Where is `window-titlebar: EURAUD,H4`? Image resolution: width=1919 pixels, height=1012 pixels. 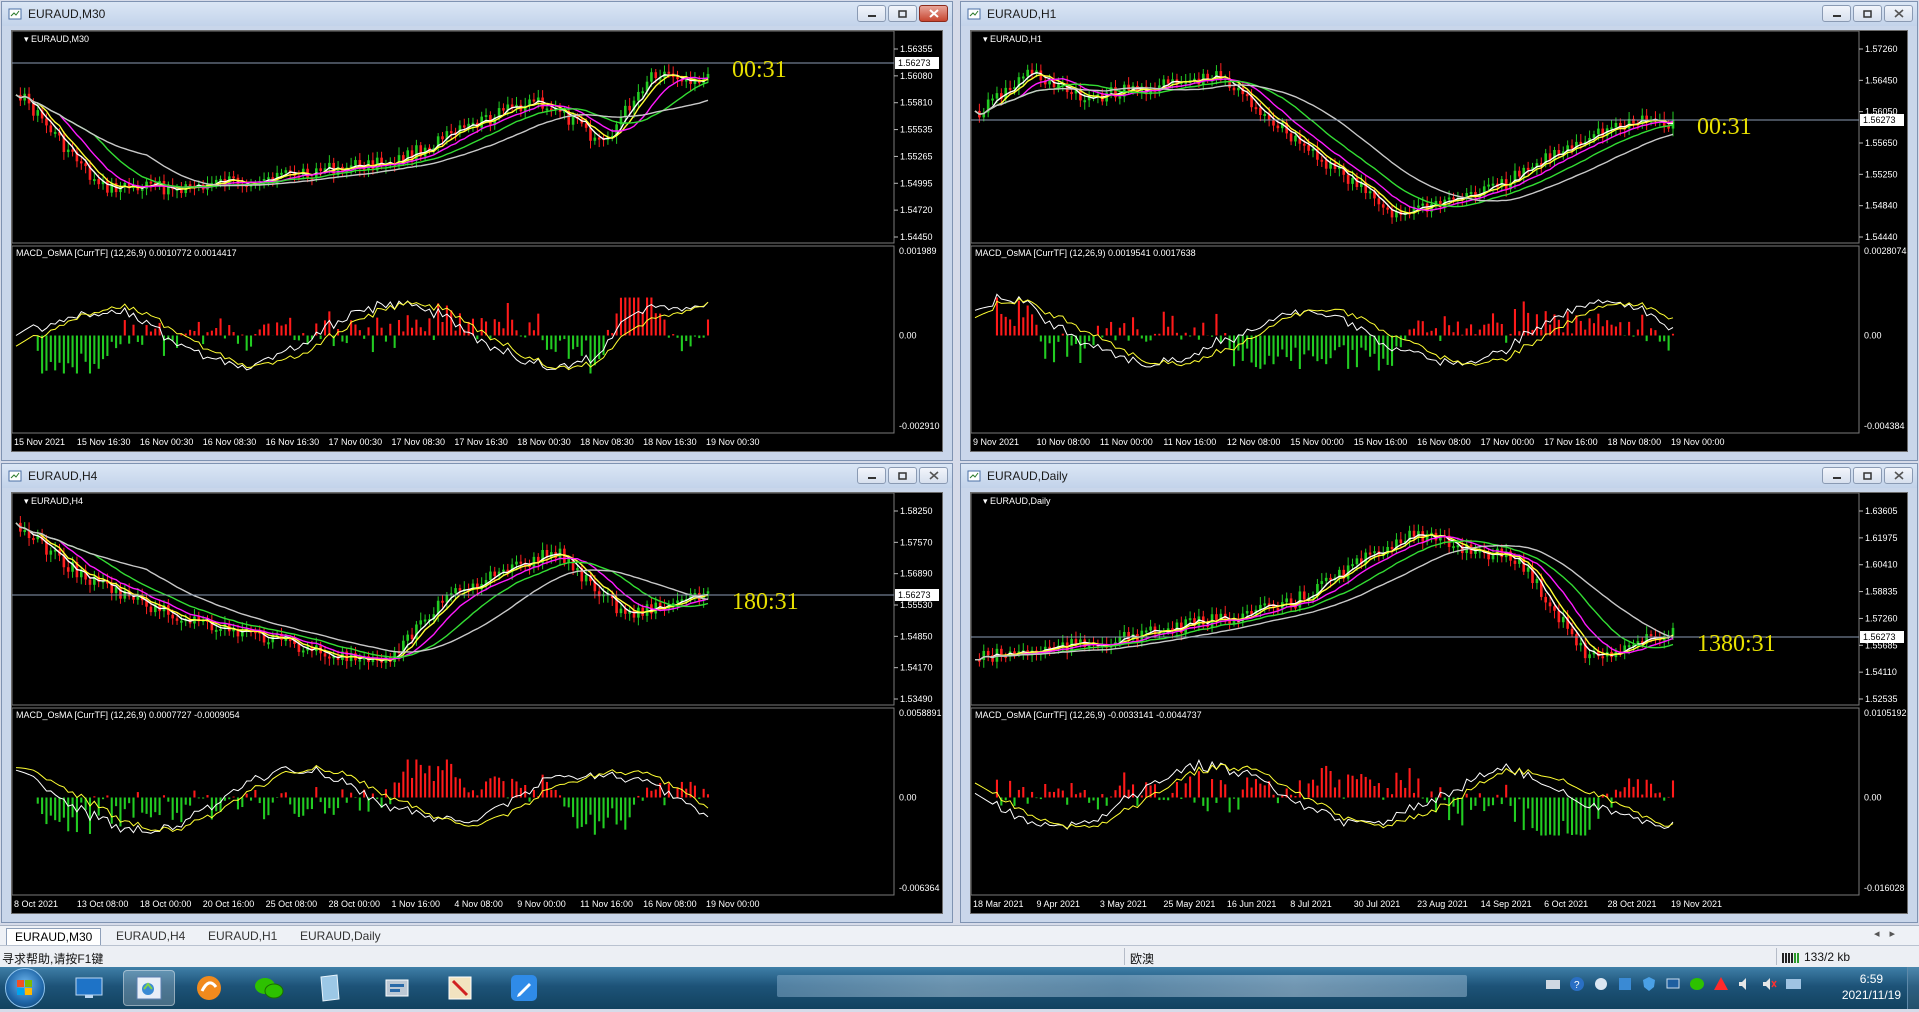 window-titlebar: EURAUD,H4 is located at coordinates (477, 476).